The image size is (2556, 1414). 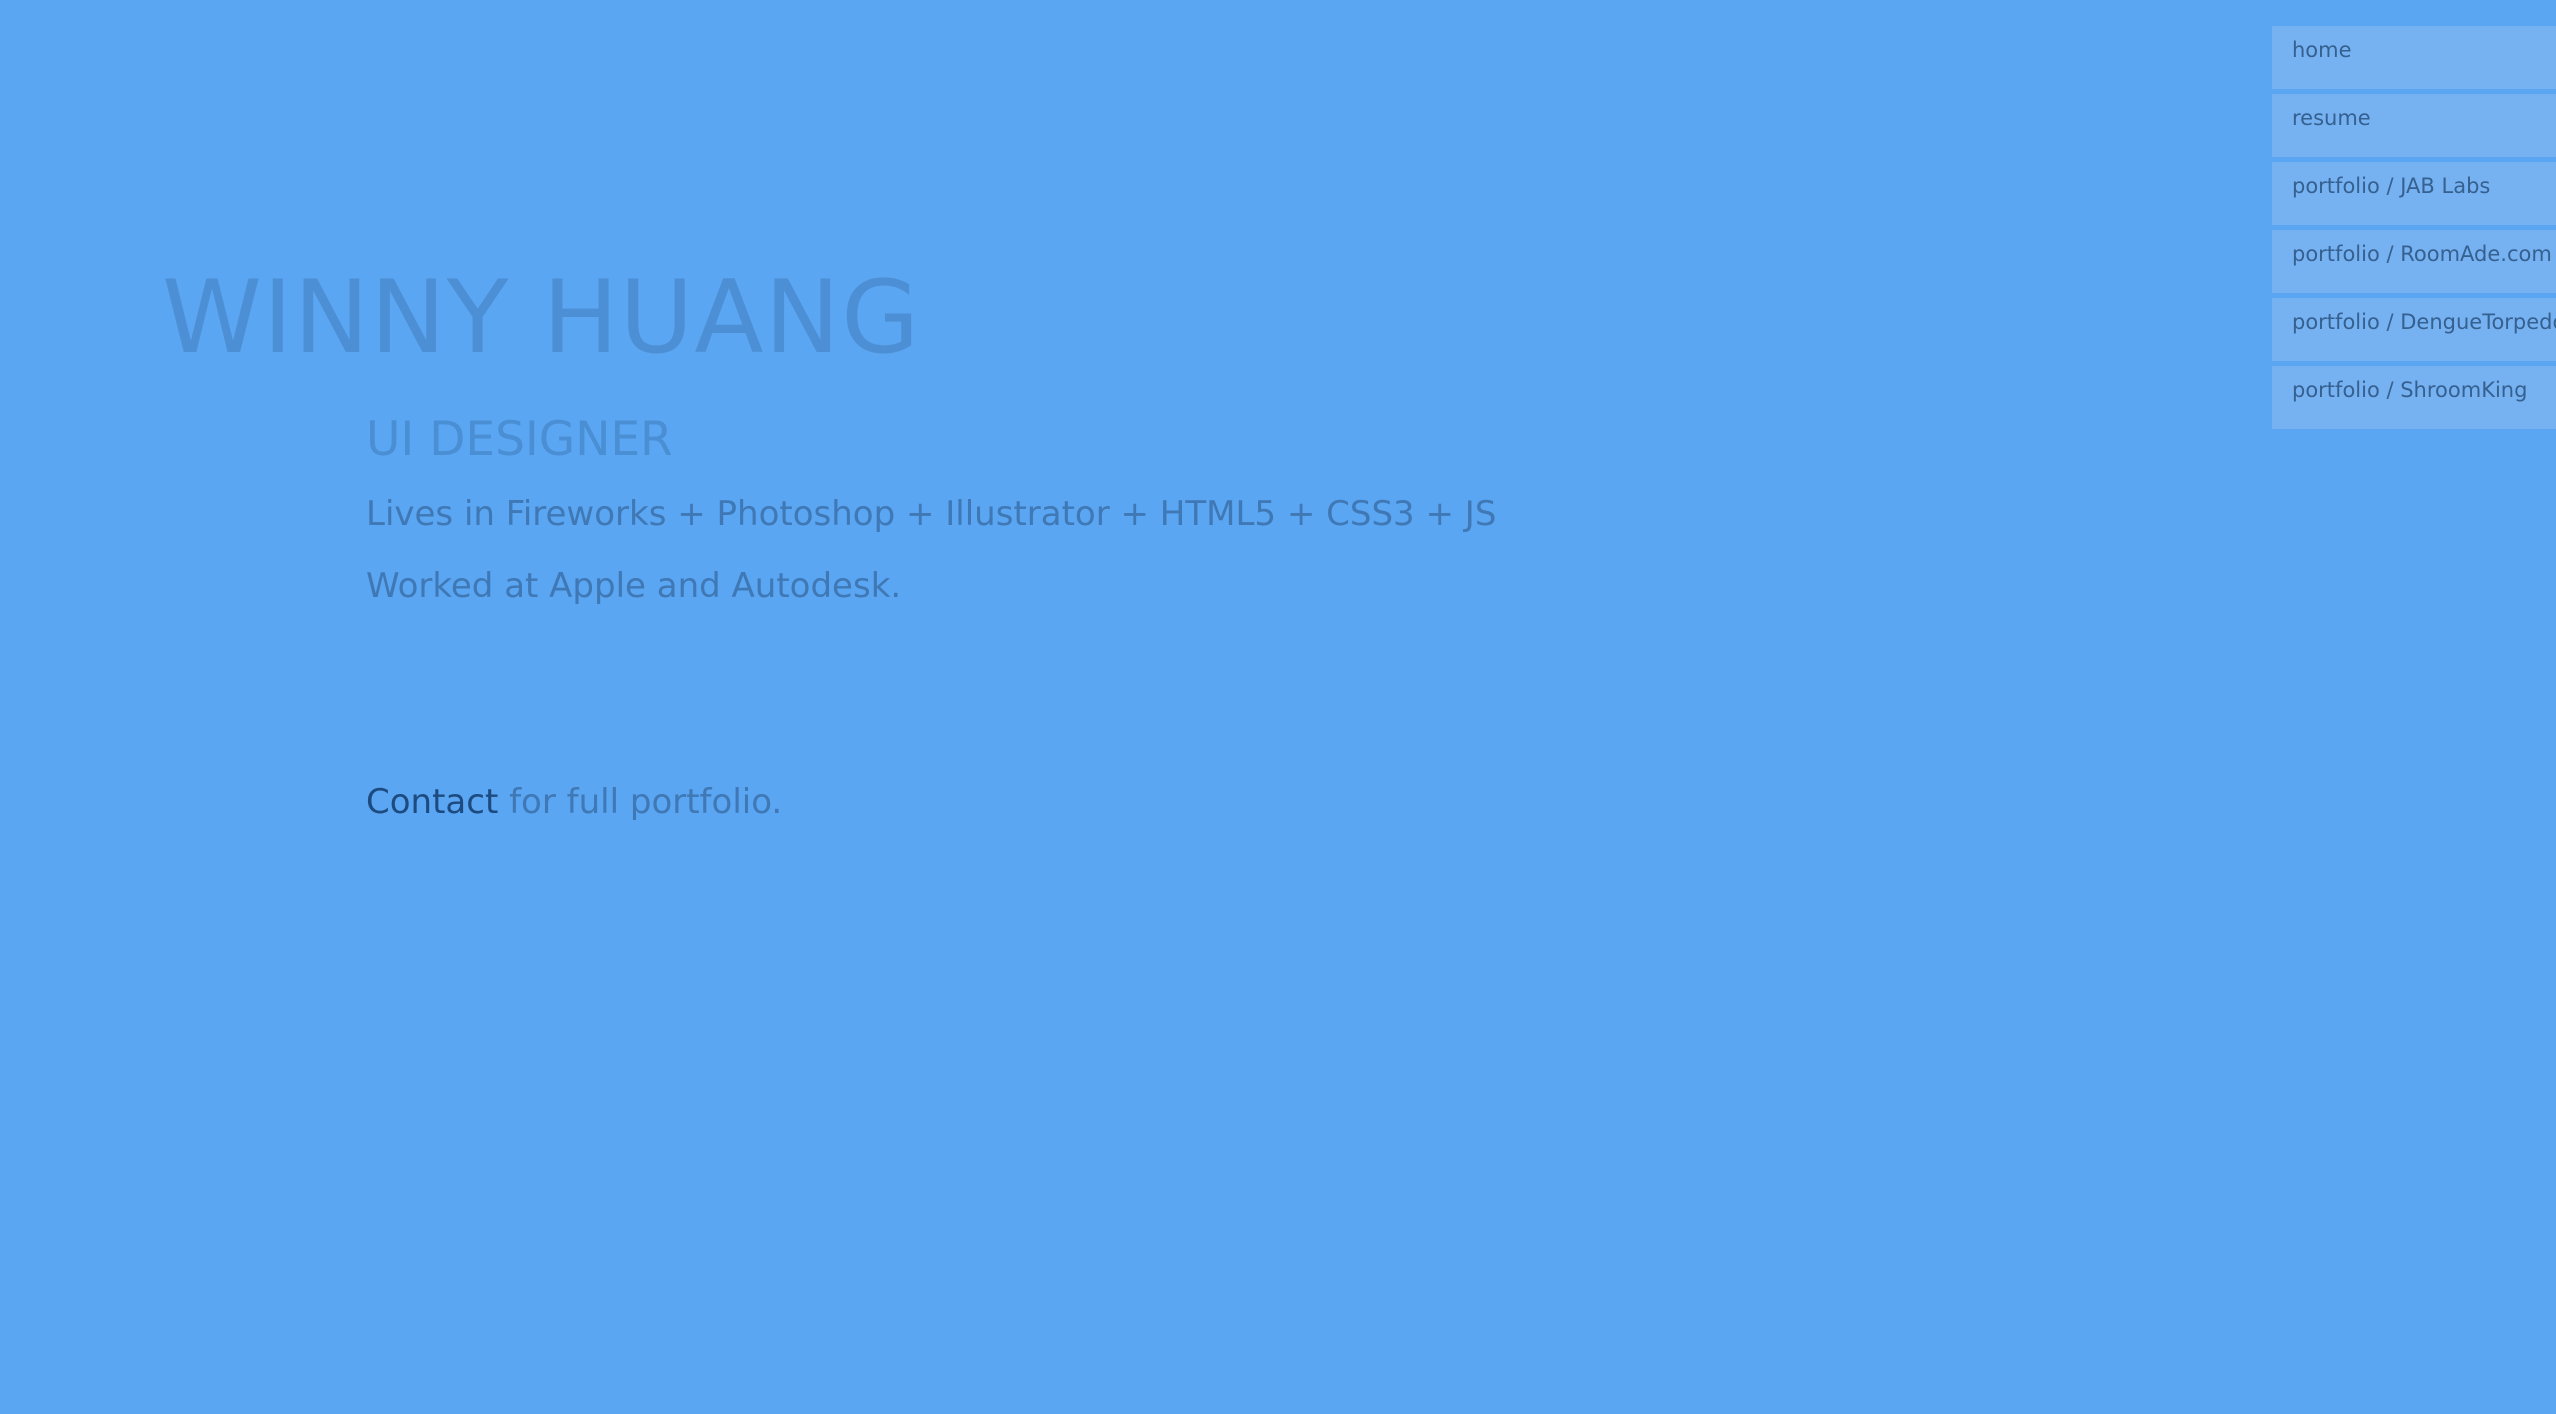 What do you see at coordinates (634, 586) in the screenshot?
I see `experience-line: Worked at Apple and Autodesk.` at bounding box center [634, 586].